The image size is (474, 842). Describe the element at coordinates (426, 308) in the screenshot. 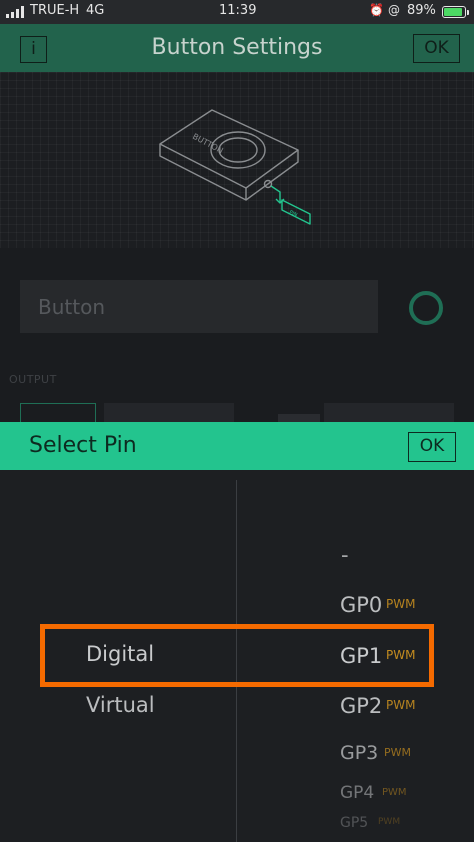

I see `color-picker-icon` at that location.